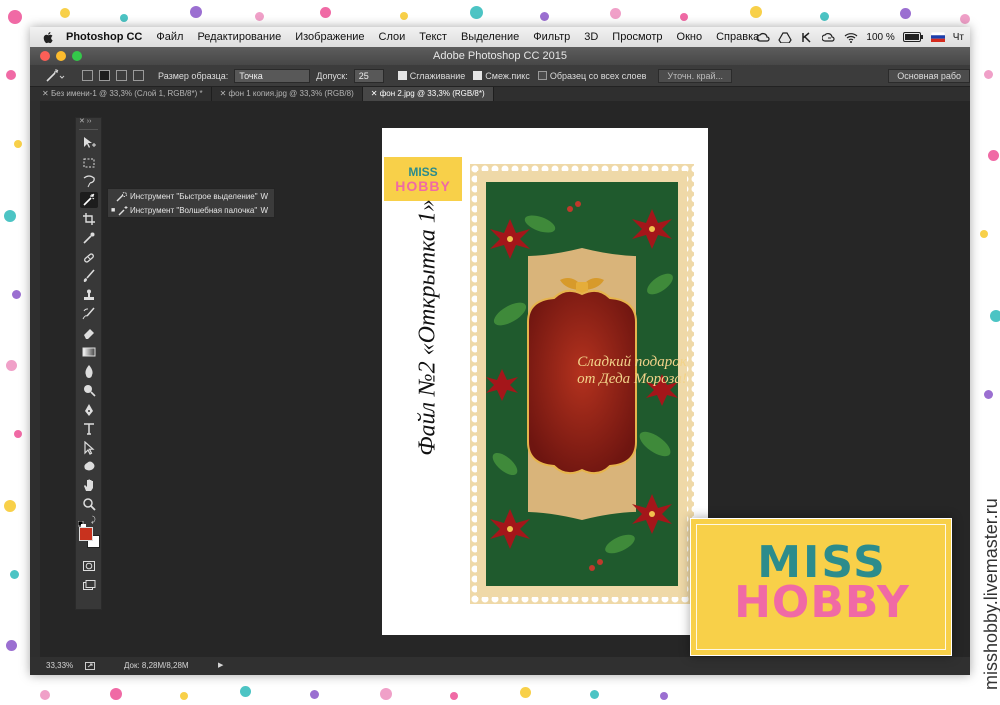 The height and width of the screenshot is (705, 1000). I want to click on magic-wand-tool-icon, so click(89, 200).